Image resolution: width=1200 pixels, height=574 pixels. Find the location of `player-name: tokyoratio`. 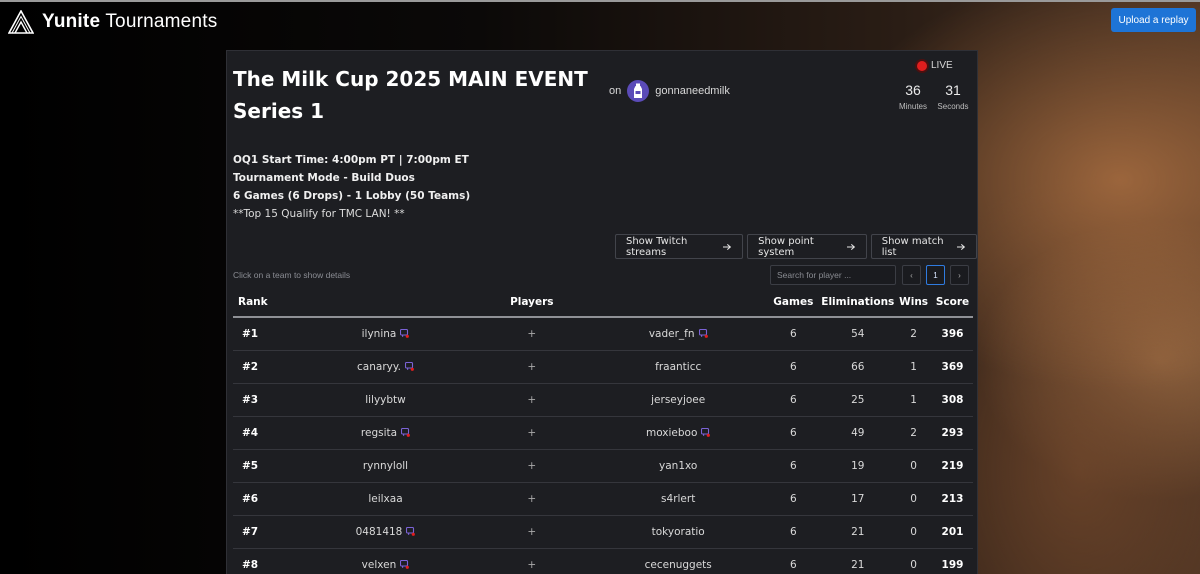

player-name: tokyoratio is located at coordinates (678, 531).